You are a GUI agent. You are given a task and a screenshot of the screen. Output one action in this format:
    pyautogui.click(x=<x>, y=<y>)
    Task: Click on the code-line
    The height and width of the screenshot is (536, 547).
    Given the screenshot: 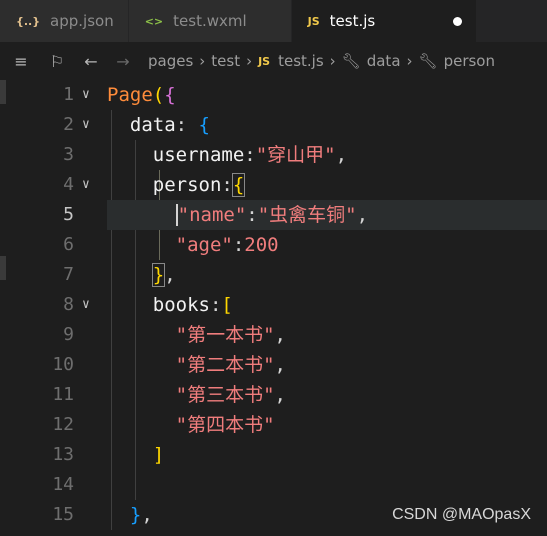 What is the action you would take?
    pyautogui.click(x=327, y=485)
    